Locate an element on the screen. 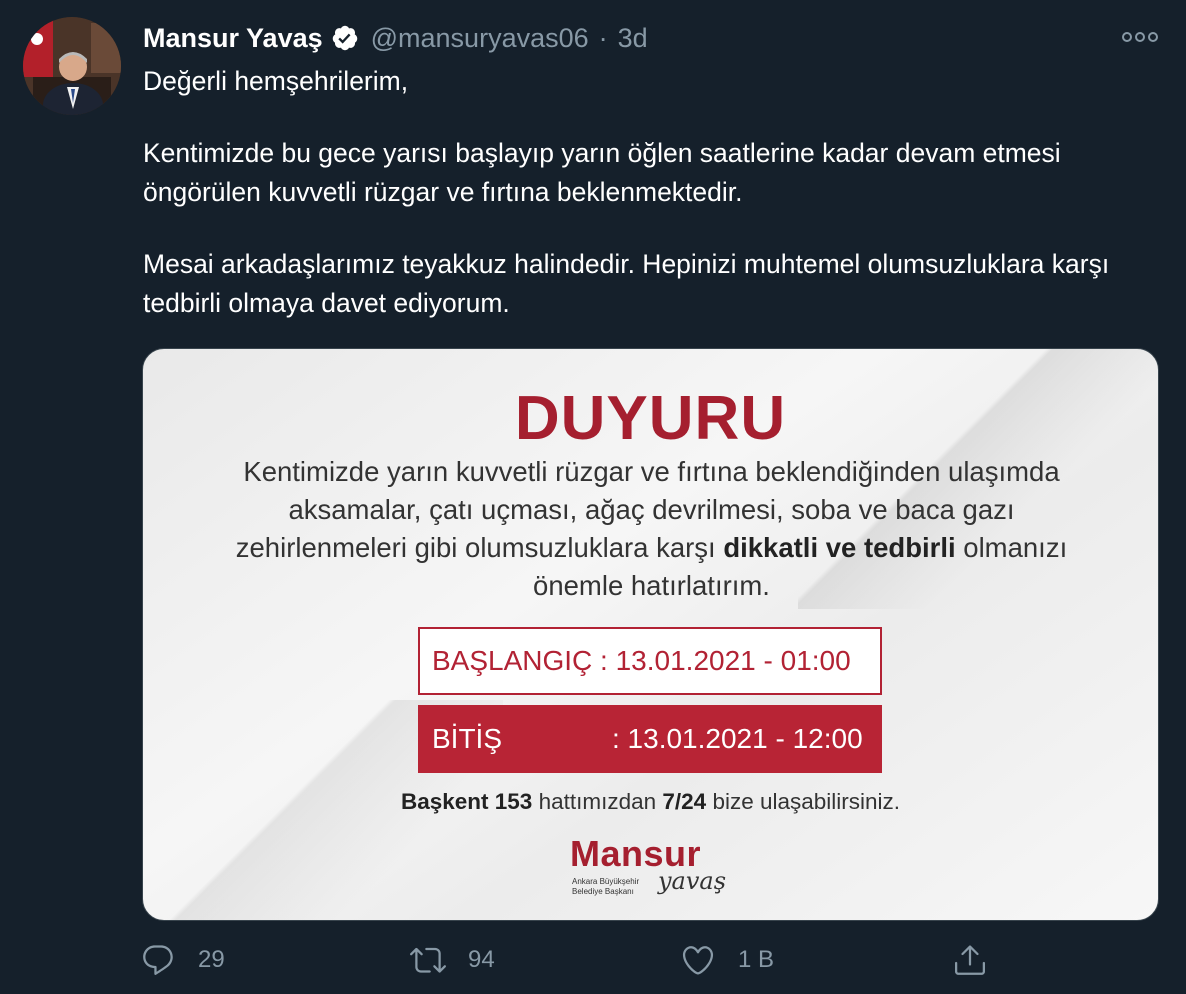  avatar is located at coordinates (72, 66).